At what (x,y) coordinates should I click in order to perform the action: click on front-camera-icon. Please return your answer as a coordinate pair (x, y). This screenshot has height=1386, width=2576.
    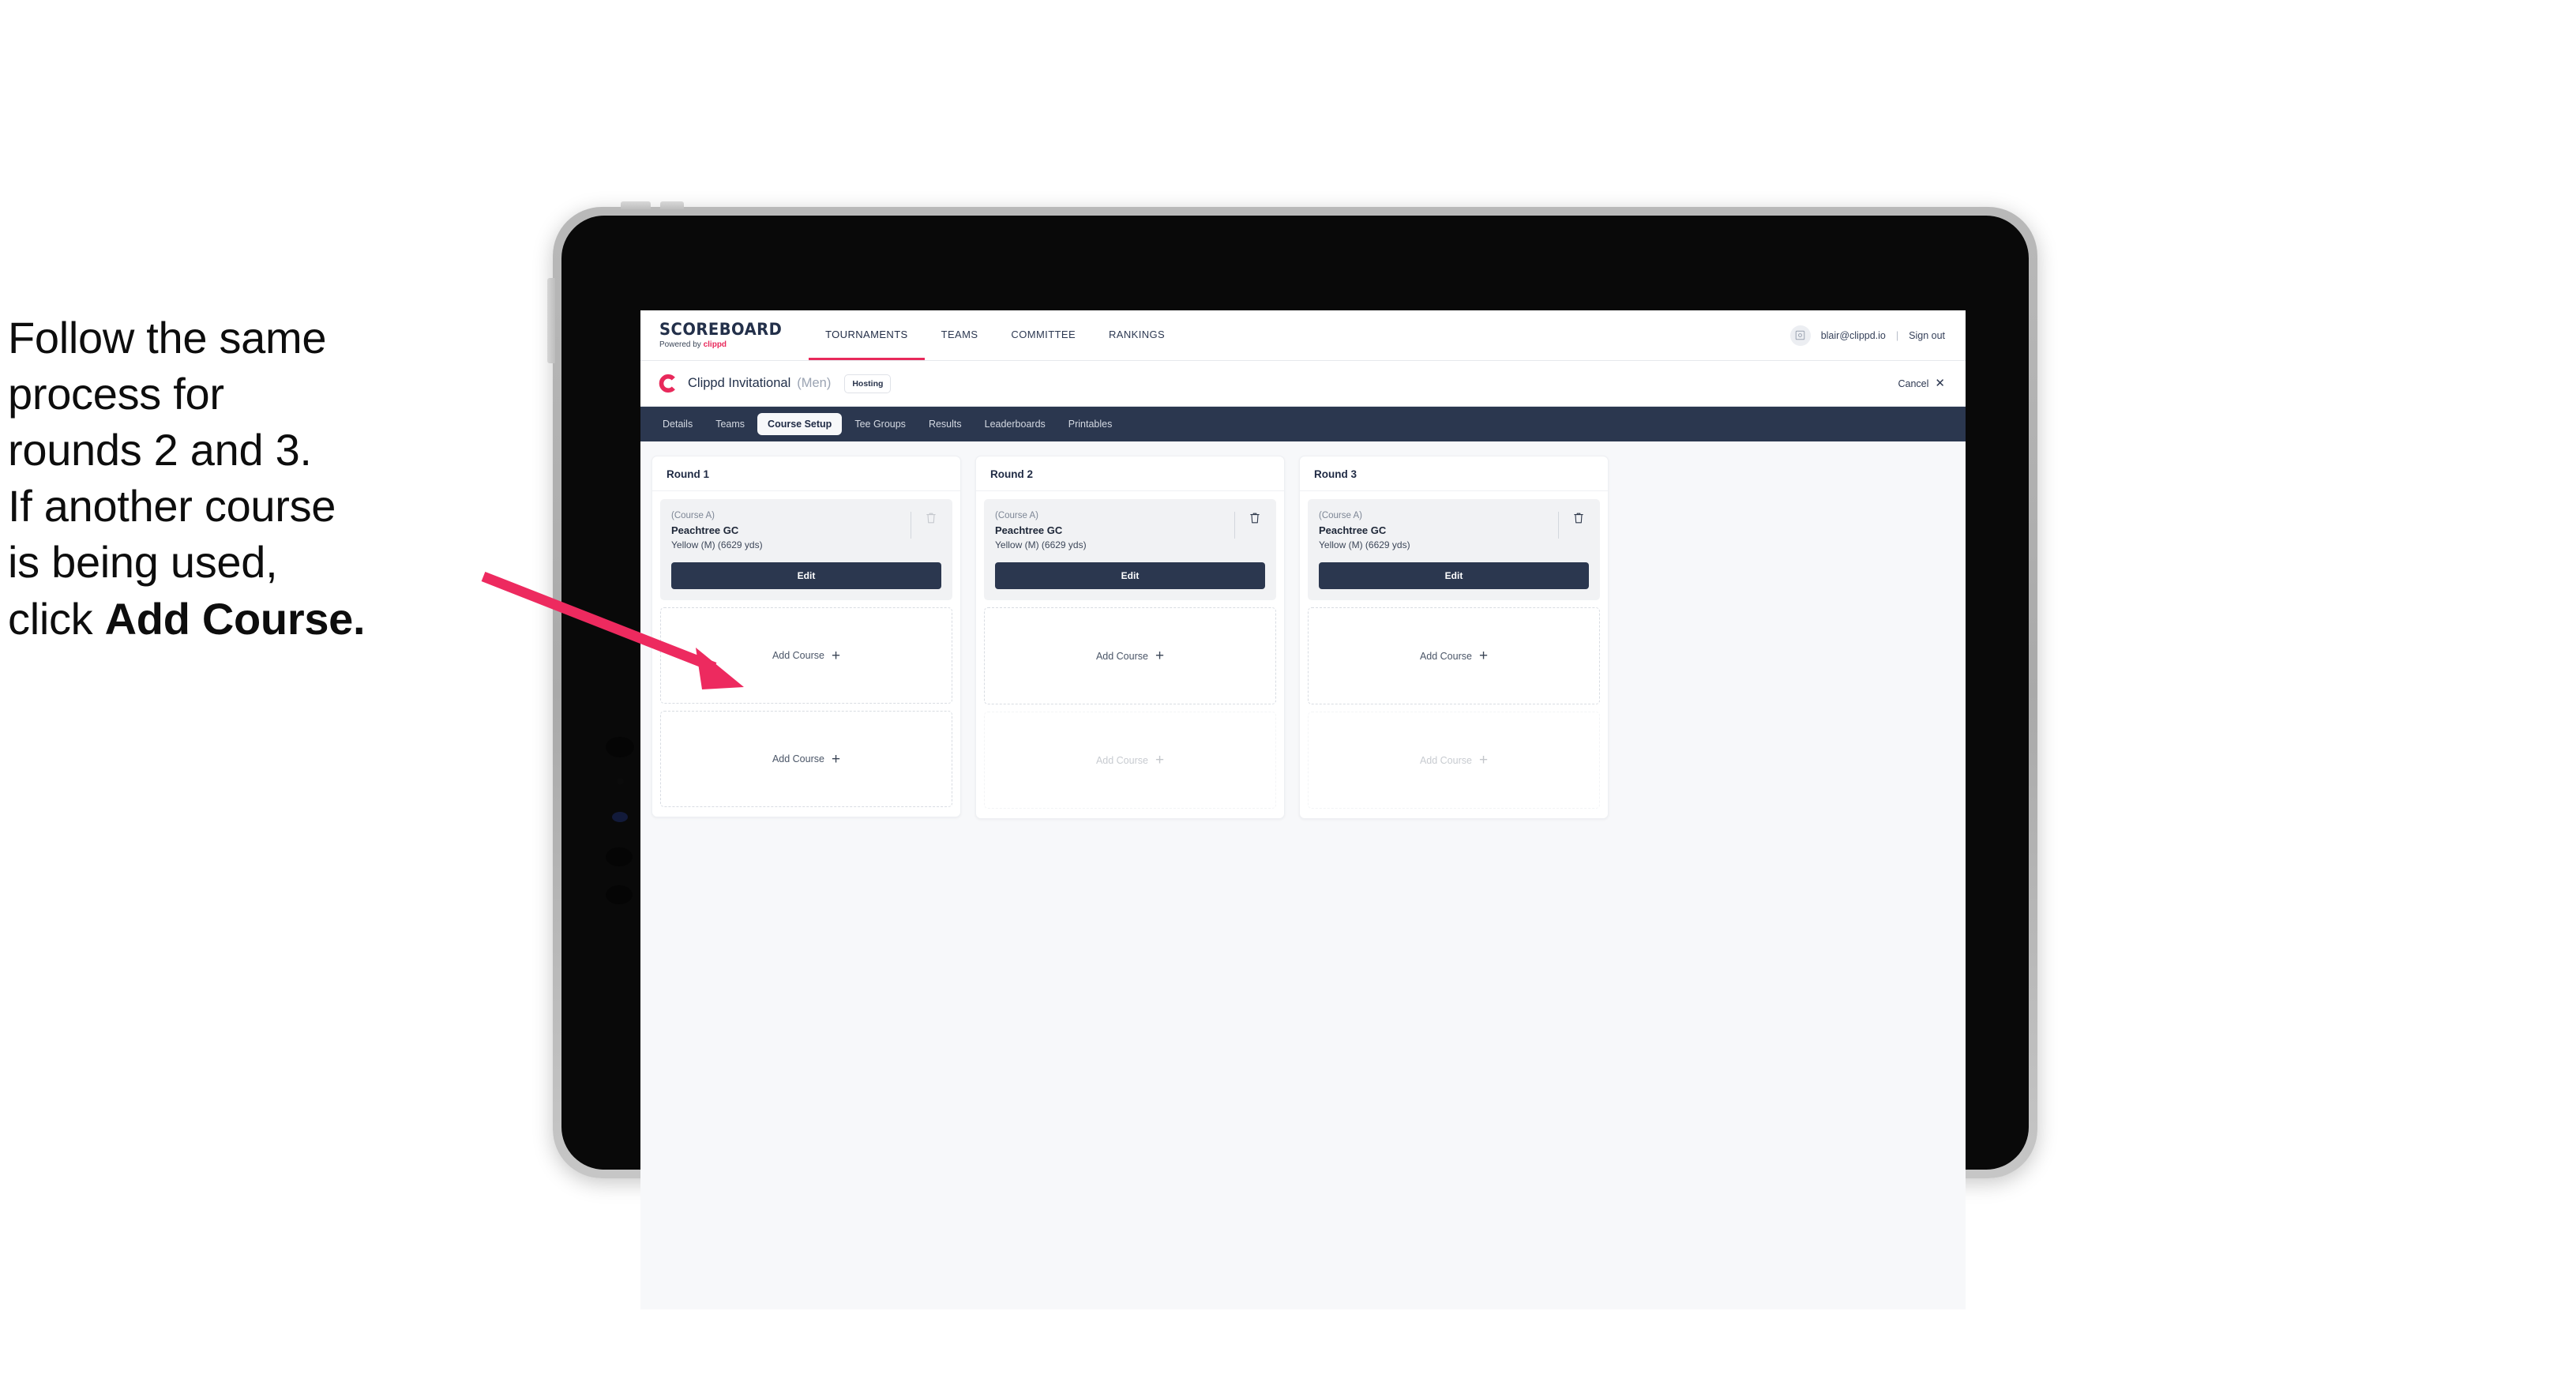
    Looking at the image, I should click on (620, 817).